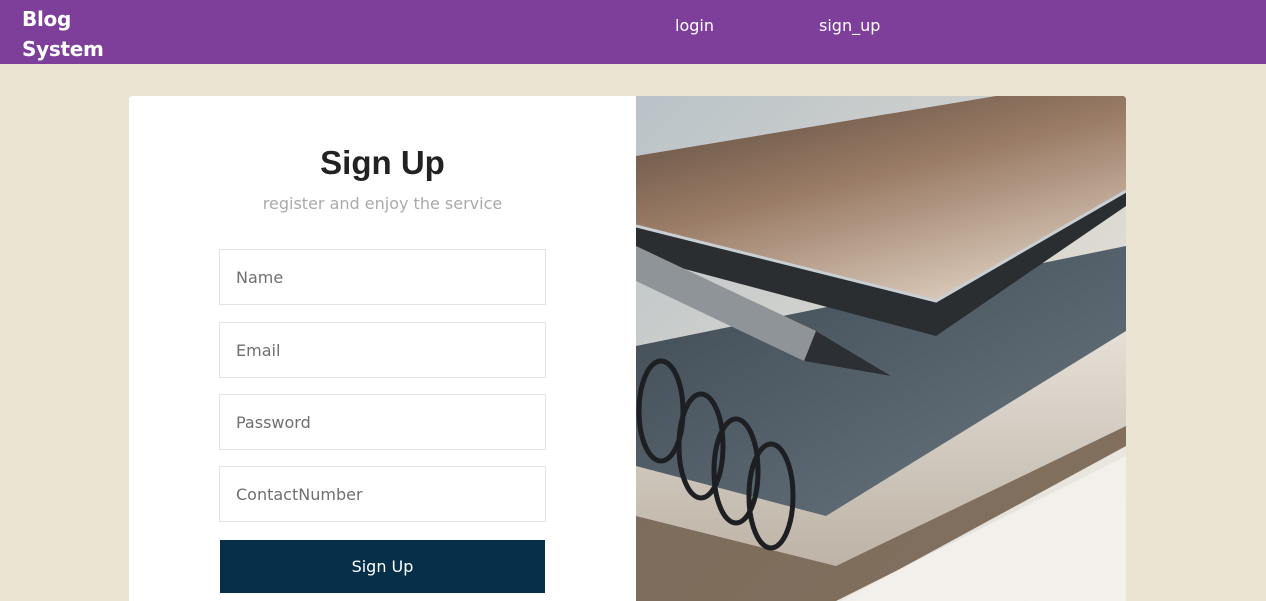 The width and height of the screenshot is (1266, 601). Describe the element at coordinates (382, 277) in the screenshot. I see `name-input` at that location.